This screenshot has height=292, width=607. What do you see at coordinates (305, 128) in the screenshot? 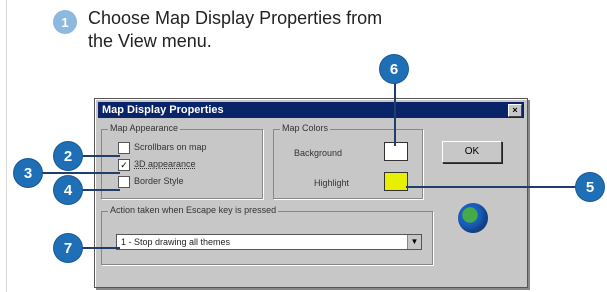
I see `map-colors-label: Map Colors` at bounding box center [305, 128].